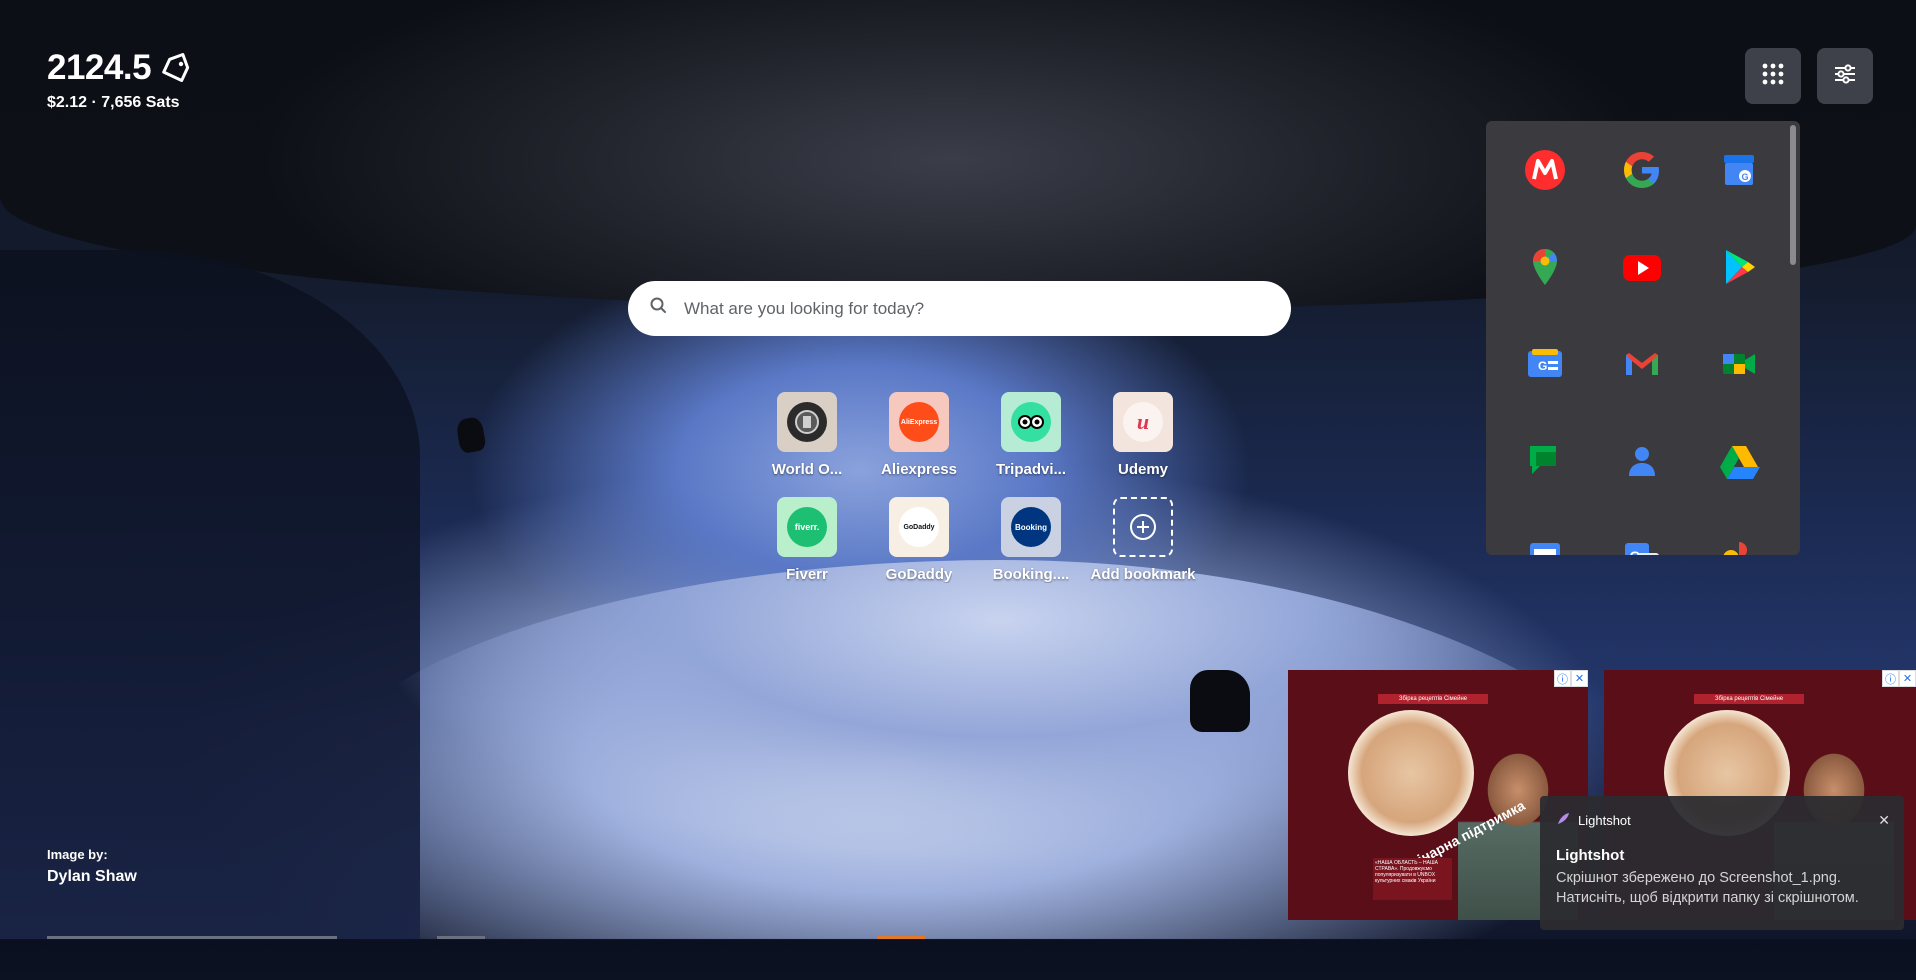 This screenshot has width=1916, height=980. Describe the element at coordinates (92, 877) in the screenshot. I see `image-credit-name: Dylan Shaw` at that location.